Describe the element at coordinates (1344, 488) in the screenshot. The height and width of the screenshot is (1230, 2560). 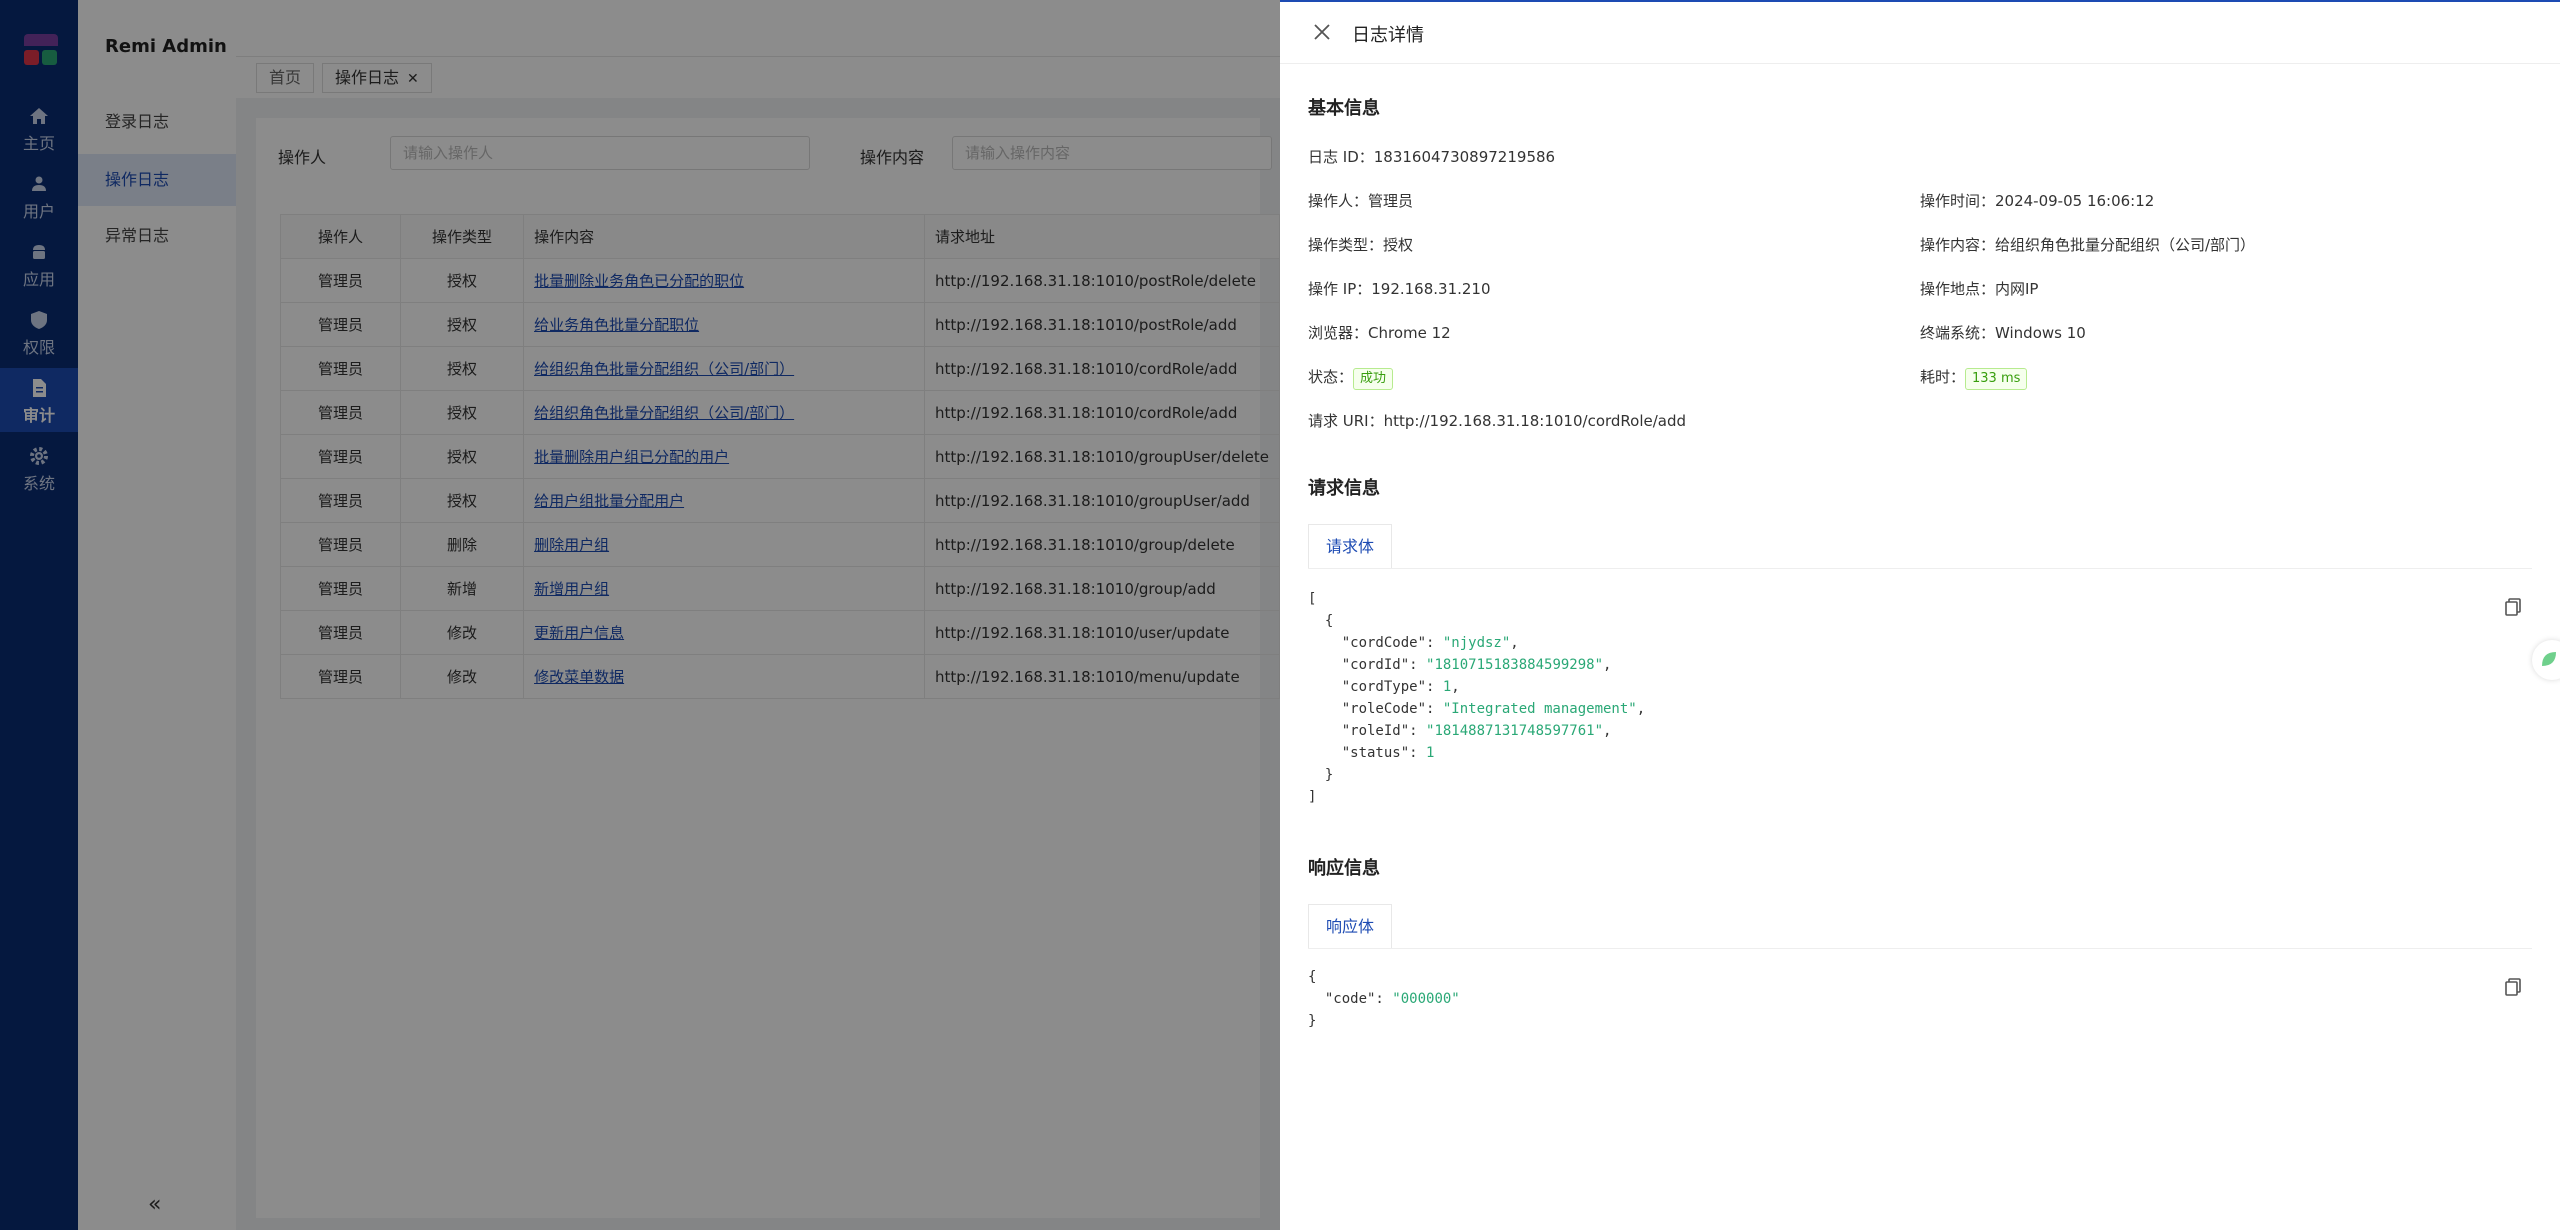
I see `request-info-title: 请求信息` at that location.